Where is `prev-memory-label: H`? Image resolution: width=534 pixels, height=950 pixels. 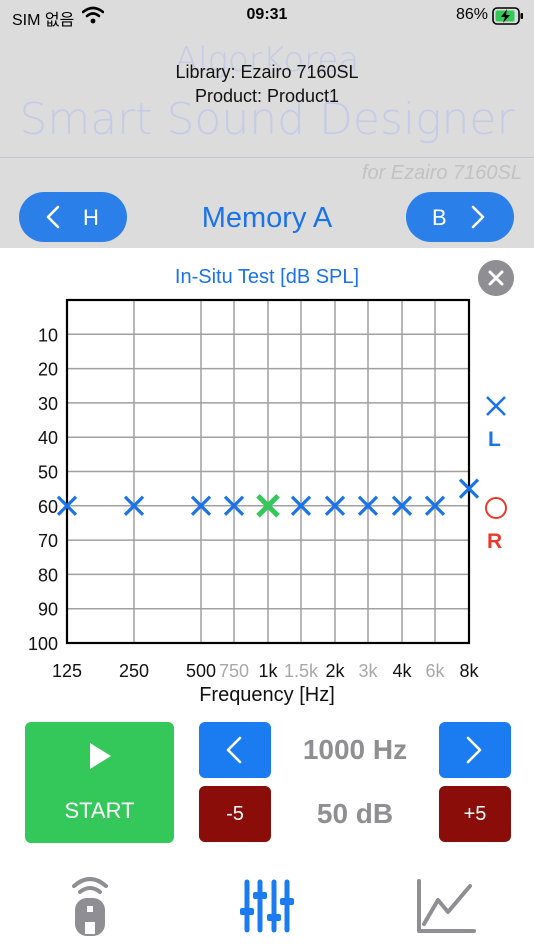 prev-memory-label: H is located at coordinates (91, 217).